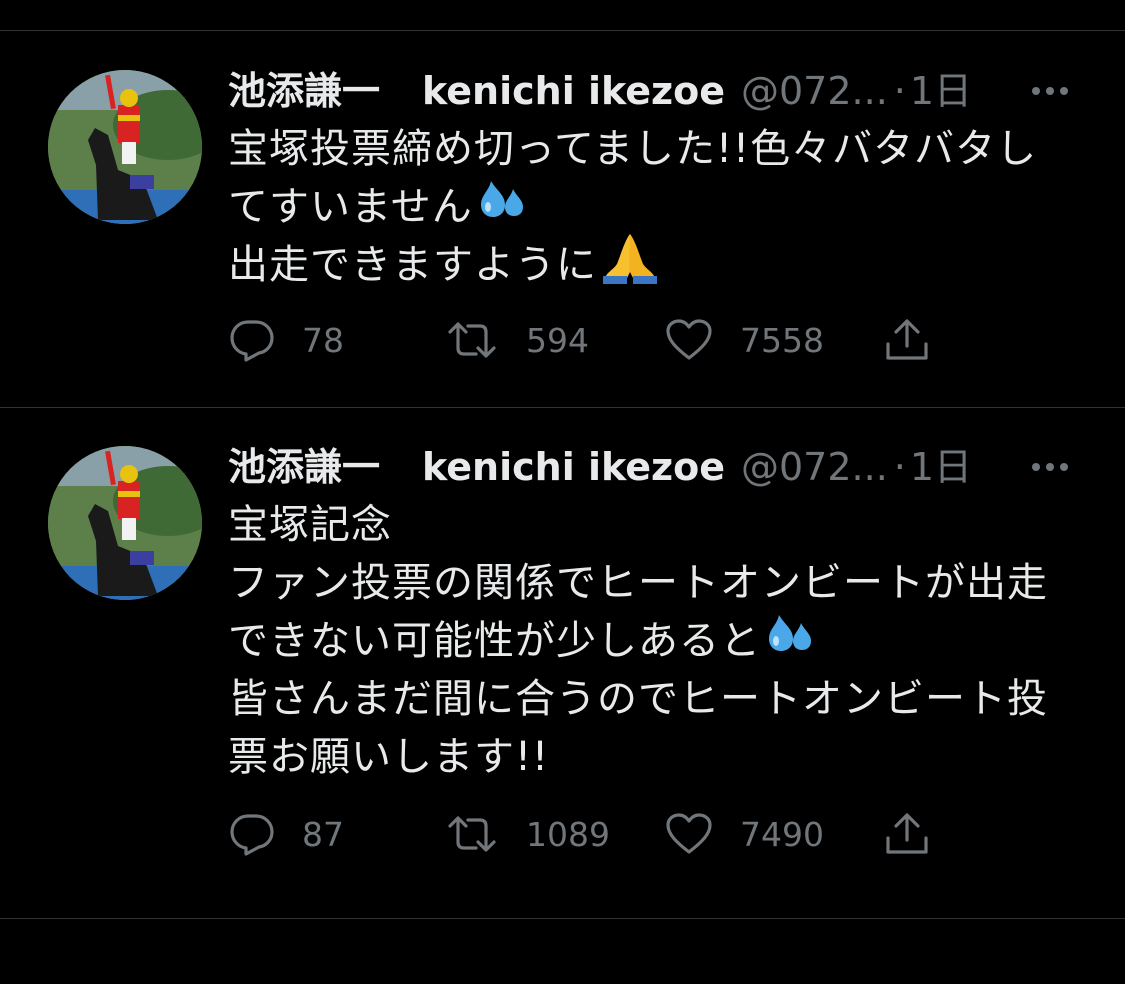 This screenshot has height=984, width=1125. I want to click on tweet-divider, so click(562, 407).